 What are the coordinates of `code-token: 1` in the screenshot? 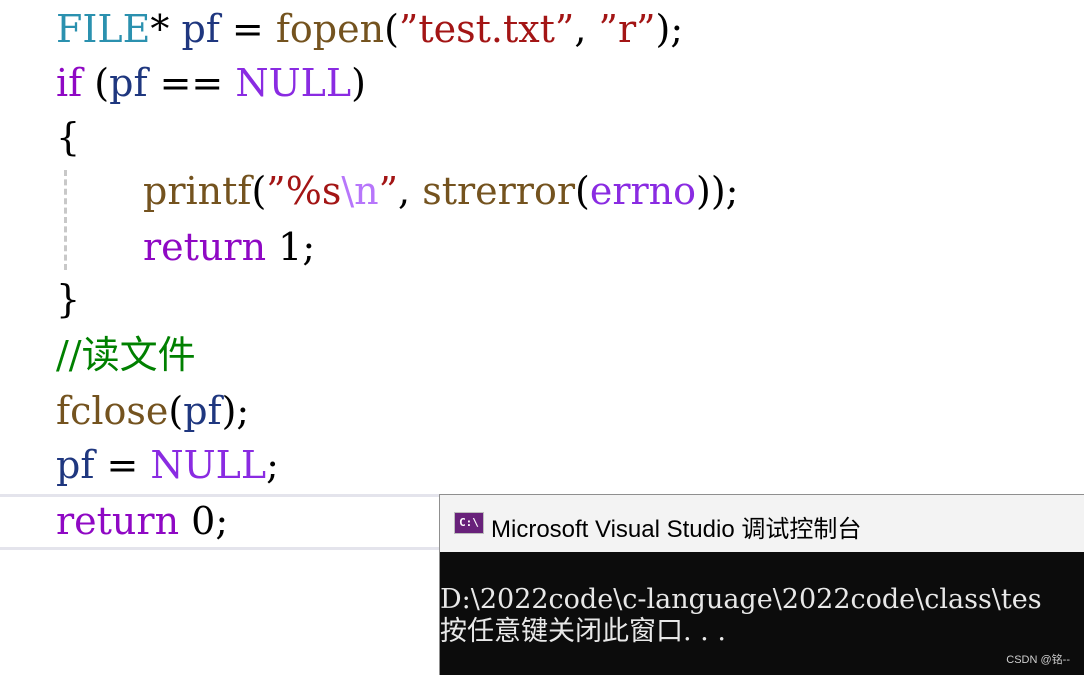 It's located at (290, 247).